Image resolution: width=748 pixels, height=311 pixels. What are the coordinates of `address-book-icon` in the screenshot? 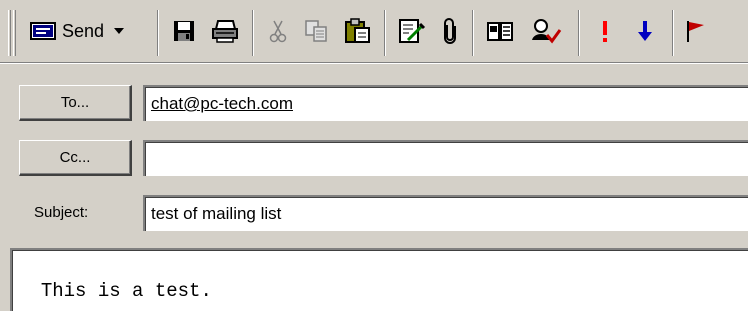 It's located at (500, 31).